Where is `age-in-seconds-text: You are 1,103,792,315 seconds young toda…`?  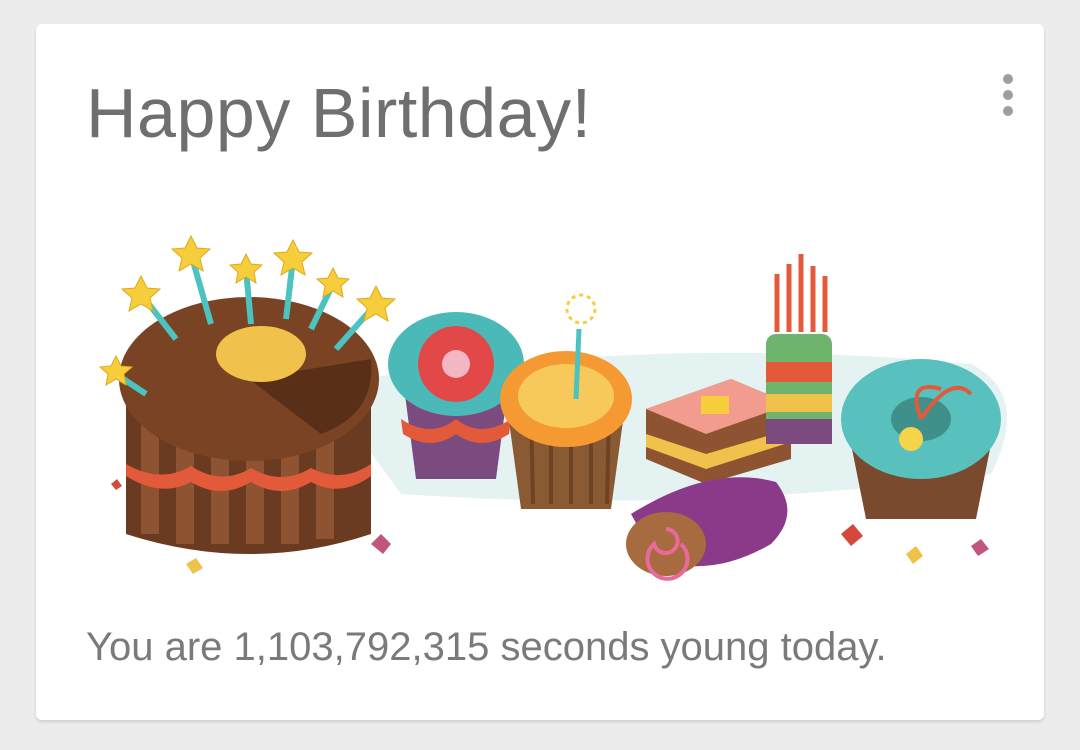 age-in-seconds-text: You are 1,103,792,315 seconds young toda… is located at coordinates (486, 647).